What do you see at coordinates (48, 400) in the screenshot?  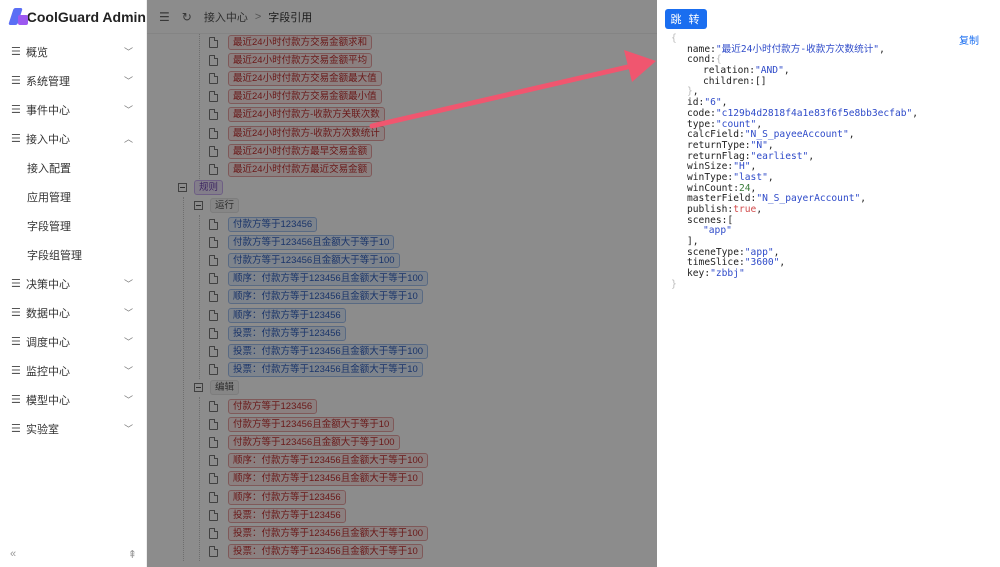 I see `sidebar-item-label: 模型中心` at bounding box center [48, 400].